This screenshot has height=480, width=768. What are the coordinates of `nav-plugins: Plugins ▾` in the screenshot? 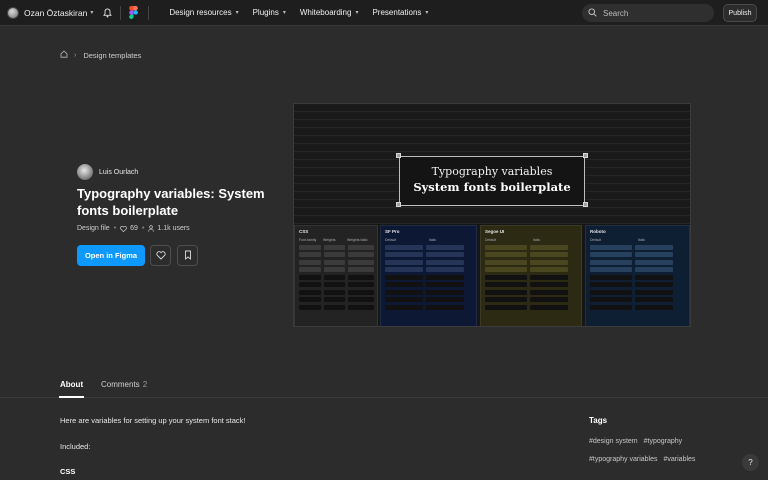 It's located at (269, 12).